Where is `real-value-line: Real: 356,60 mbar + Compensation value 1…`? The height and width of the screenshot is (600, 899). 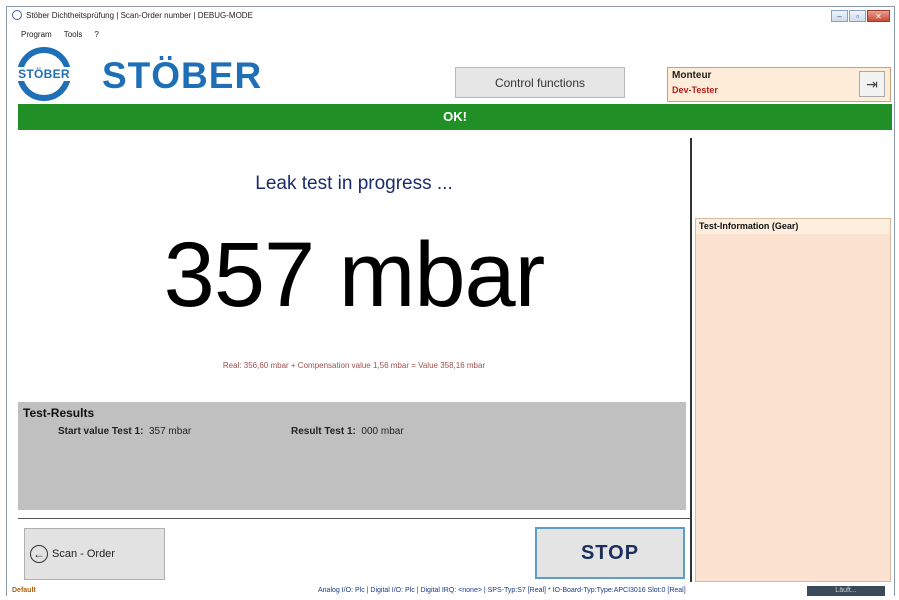
real-value-line: Real: 356,60 mbar + Compensation value 1… is located at coordinates (354, 365).